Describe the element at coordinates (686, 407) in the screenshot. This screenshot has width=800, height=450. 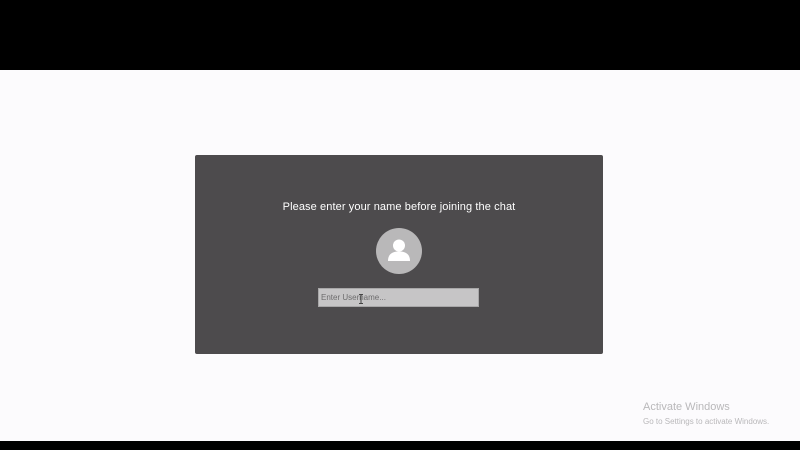
I see `watermark-title: Activate Windows` at that location.